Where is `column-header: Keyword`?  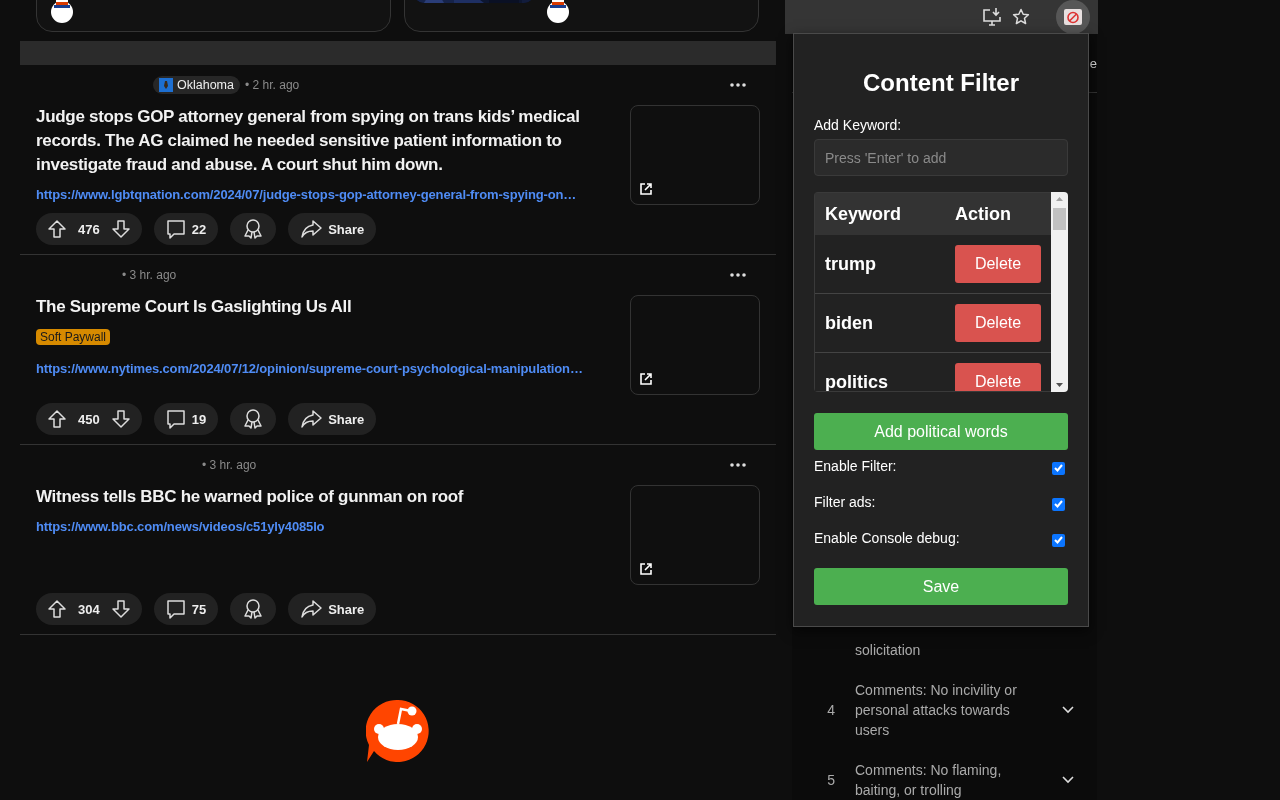 column-header: Keyword is located at coordinates (864, 214).